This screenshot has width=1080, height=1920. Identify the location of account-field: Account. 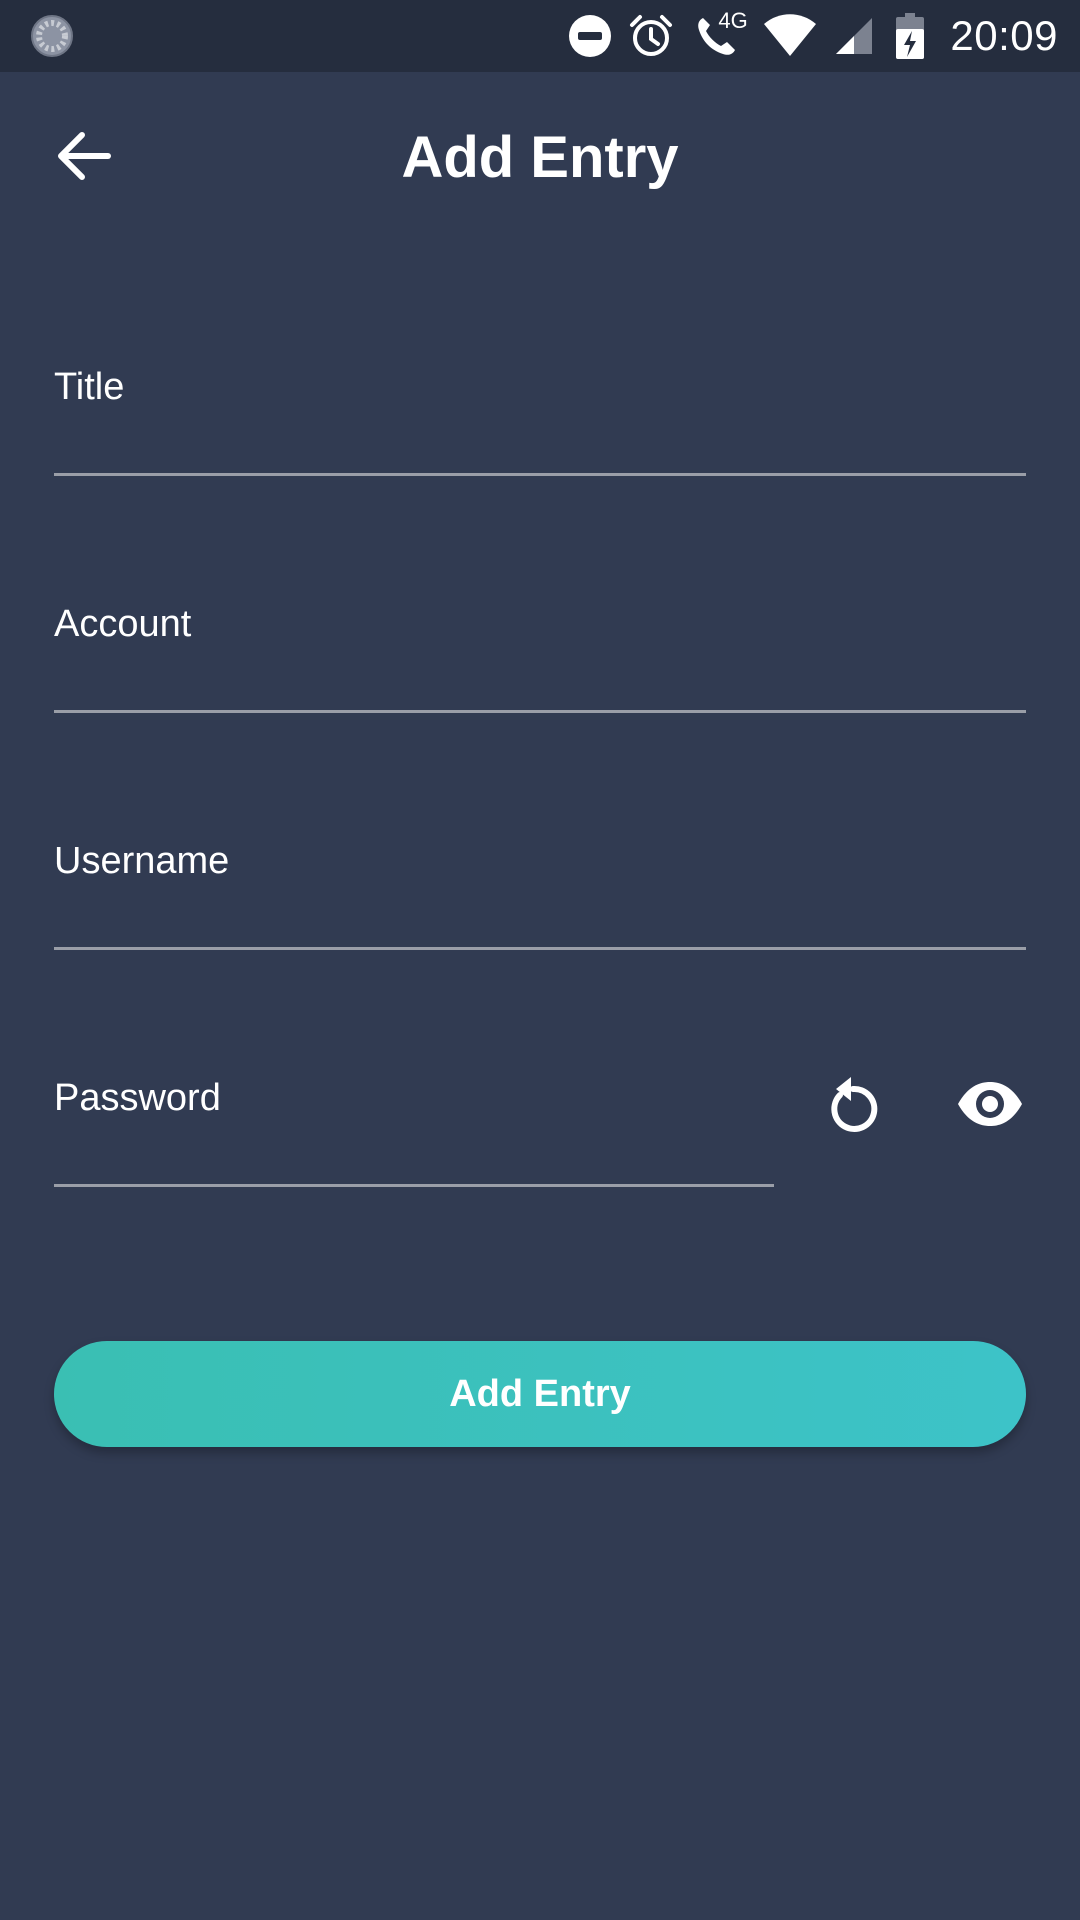
(542, 659).